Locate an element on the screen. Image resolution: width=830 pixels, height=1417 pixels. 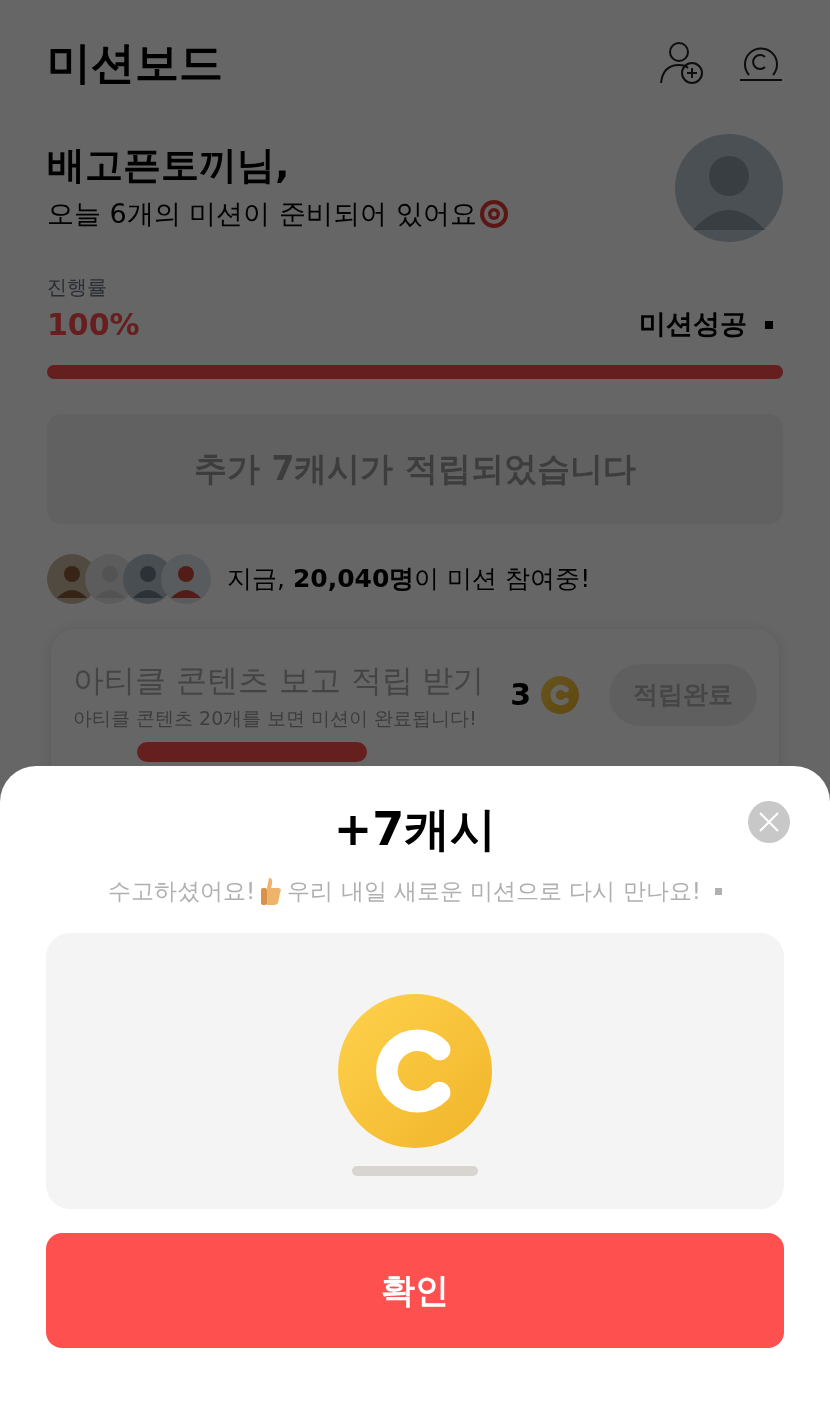
dialog-message: 수고하셨어요! is located at coordinates (182, 891).